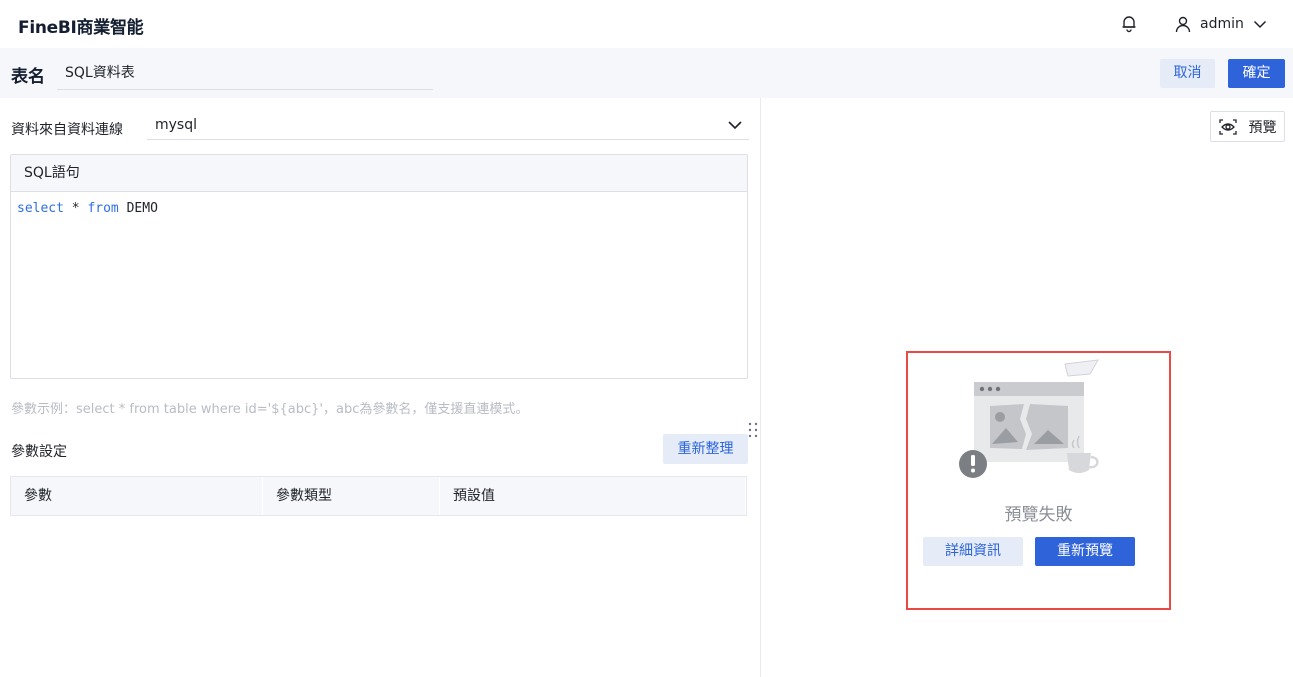 This screenshot has height=677, width=1293. What do you see at coordinates (448, 126) in the screenshot?
I see `data-source-select: mysql` at bounding box center [448, 126].